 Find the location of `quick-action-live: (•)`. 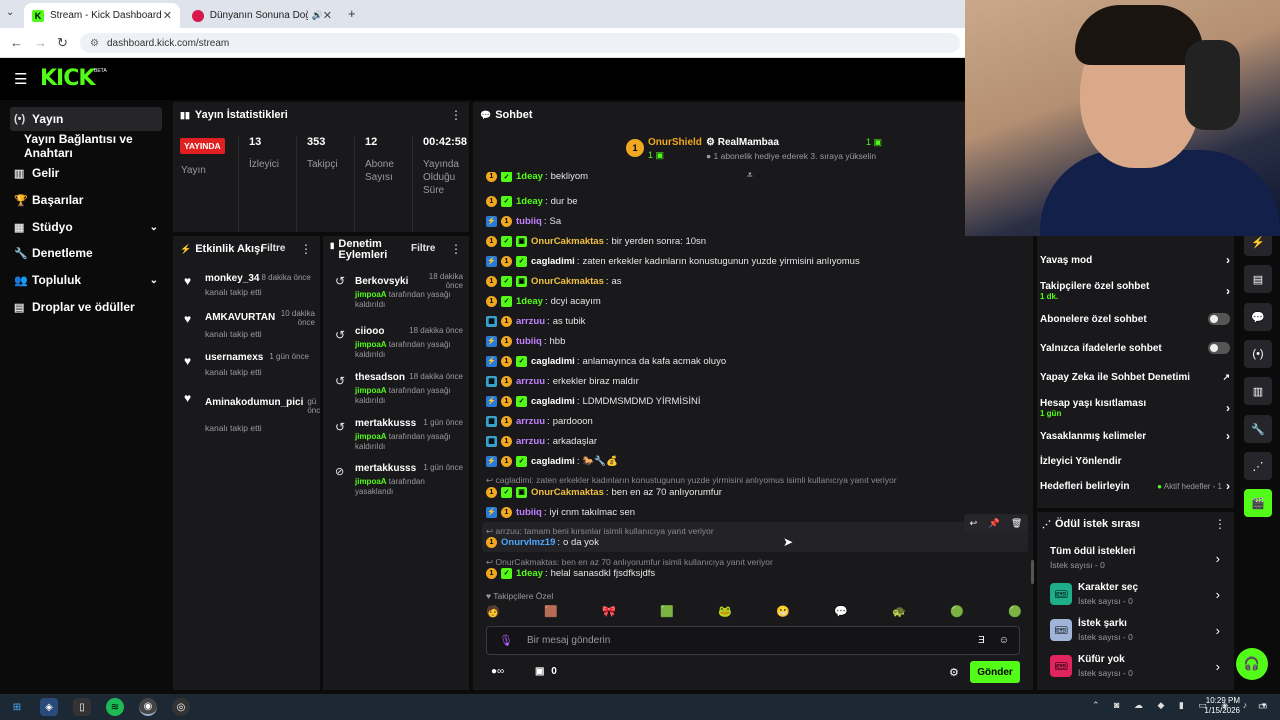

quick-action-live: (•) is located at coordinates (1258, 354).